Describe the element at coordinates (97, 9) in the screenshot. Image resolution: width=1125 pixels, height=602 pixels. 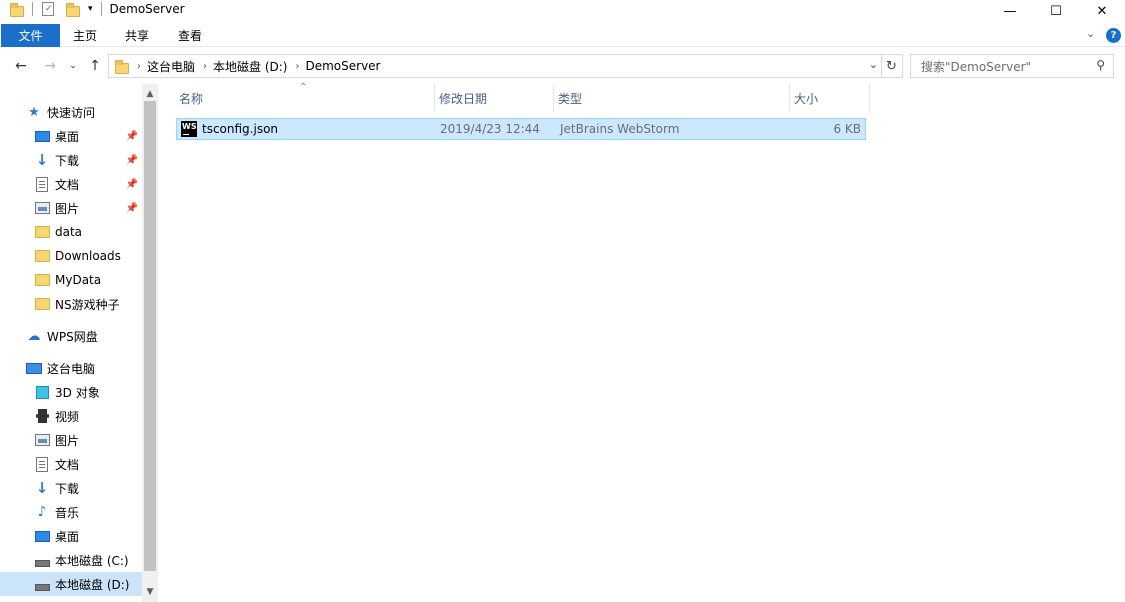
I see `quick-access-toolbar: ✓ ▾ DemoServer` at that location.